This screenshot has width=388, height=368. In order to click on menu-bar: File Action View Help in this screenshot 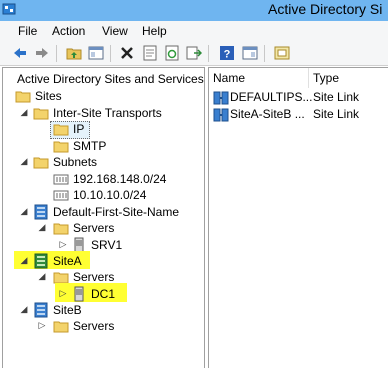, I will do `click(194, 32)`.